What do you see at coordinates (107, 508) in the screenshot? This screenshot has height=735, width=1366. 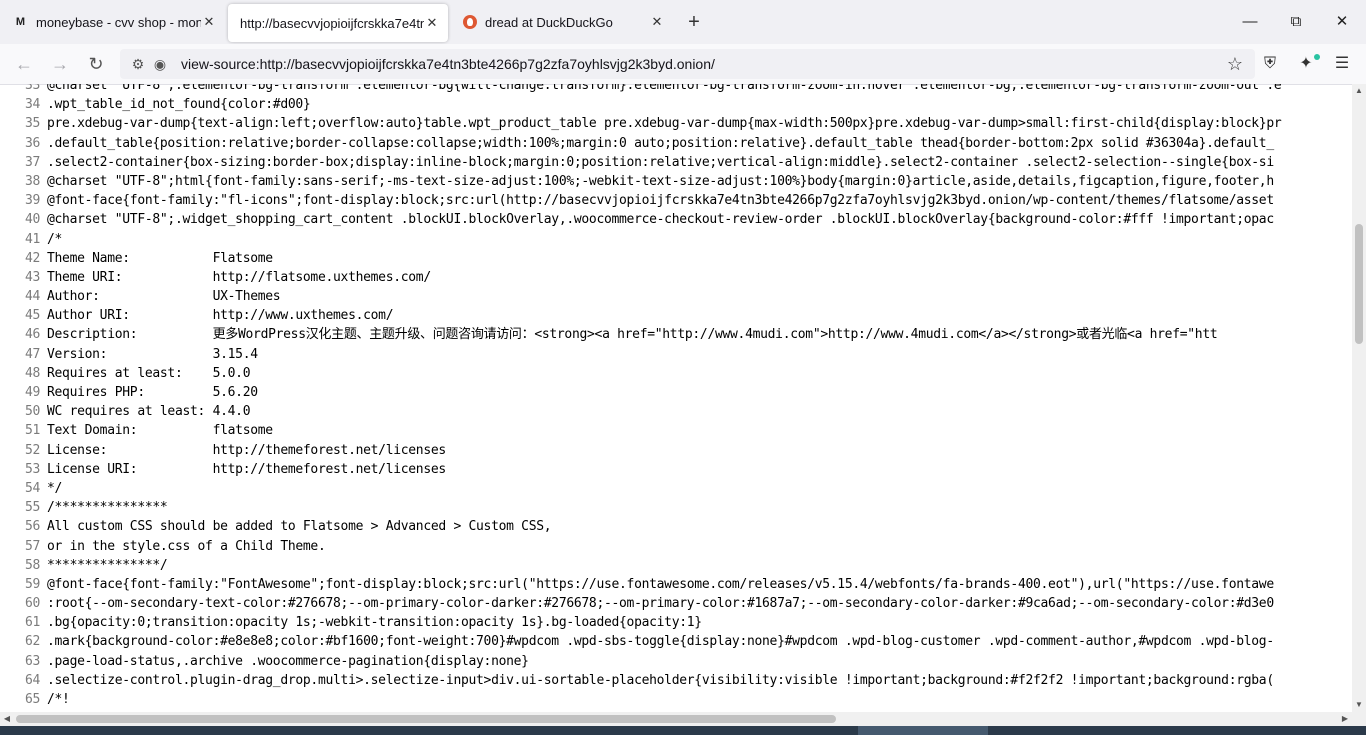 I see `line-content: /***************` at bounding box center [107, 508].